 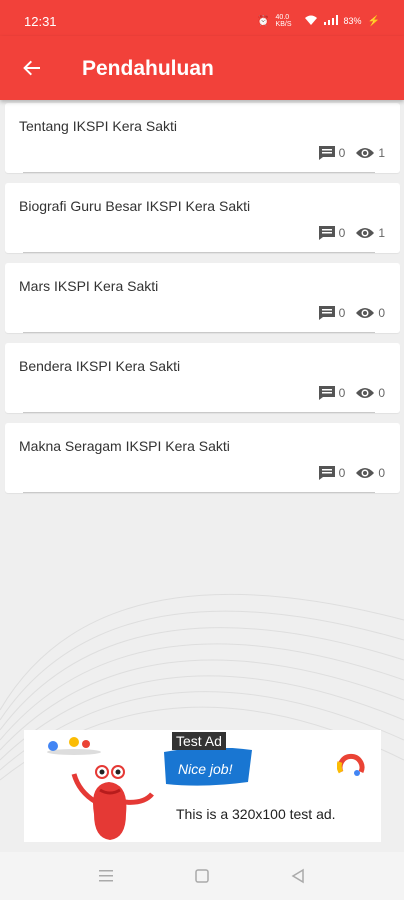 I want to click on status-time: 12:31, so click(x=40, y=21).